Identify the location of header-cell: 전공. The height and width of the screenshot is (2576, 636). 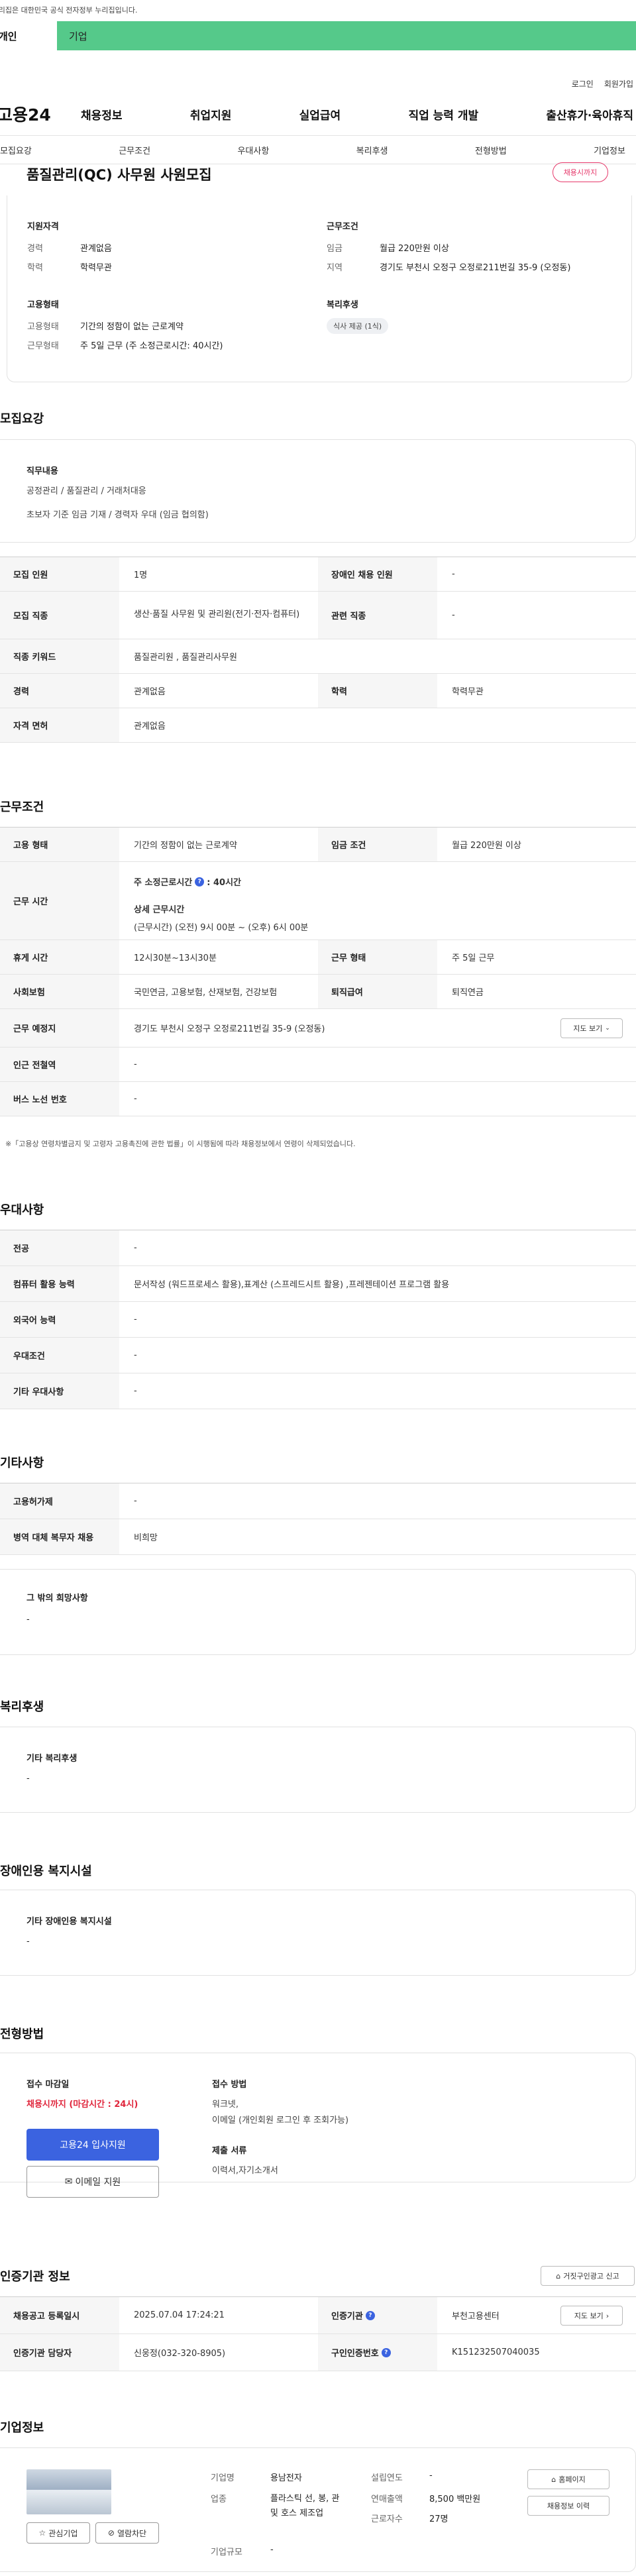
(59, 1247).